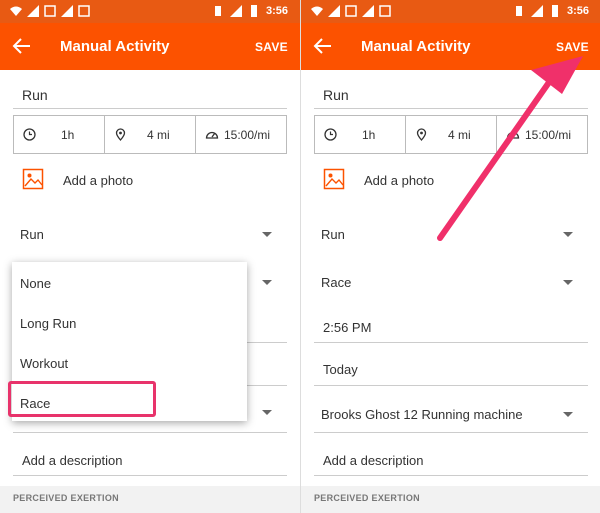  What do you see at coordinates (340, 369) in the screenshot?
I see `date-field: Today` at bounding box center [340, 369].